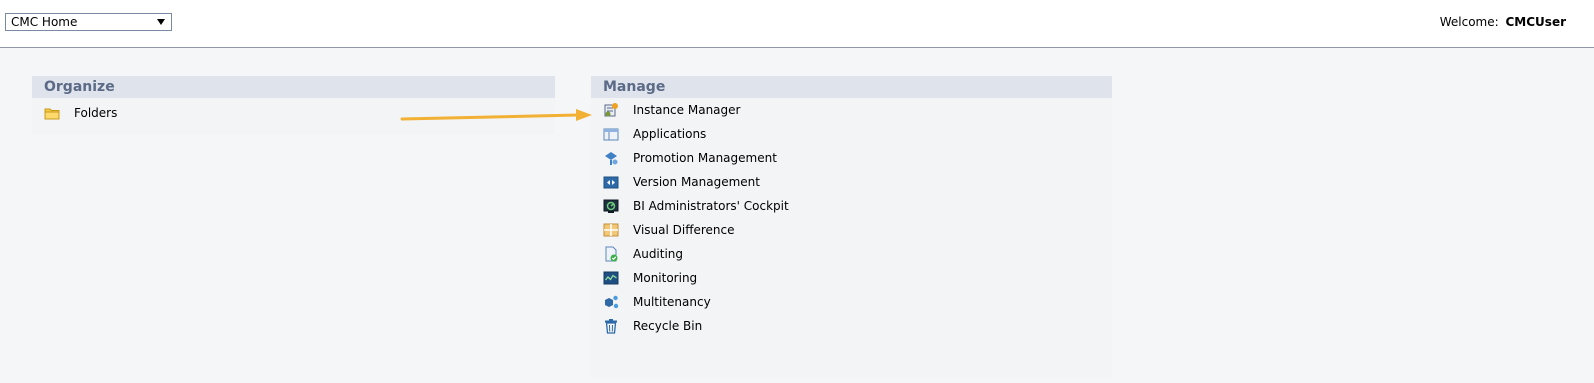  What do you see at coordinates (1536, 22) in the screenshot?
I see `user-name: CMCUser` at bounding box center [1536, 22].